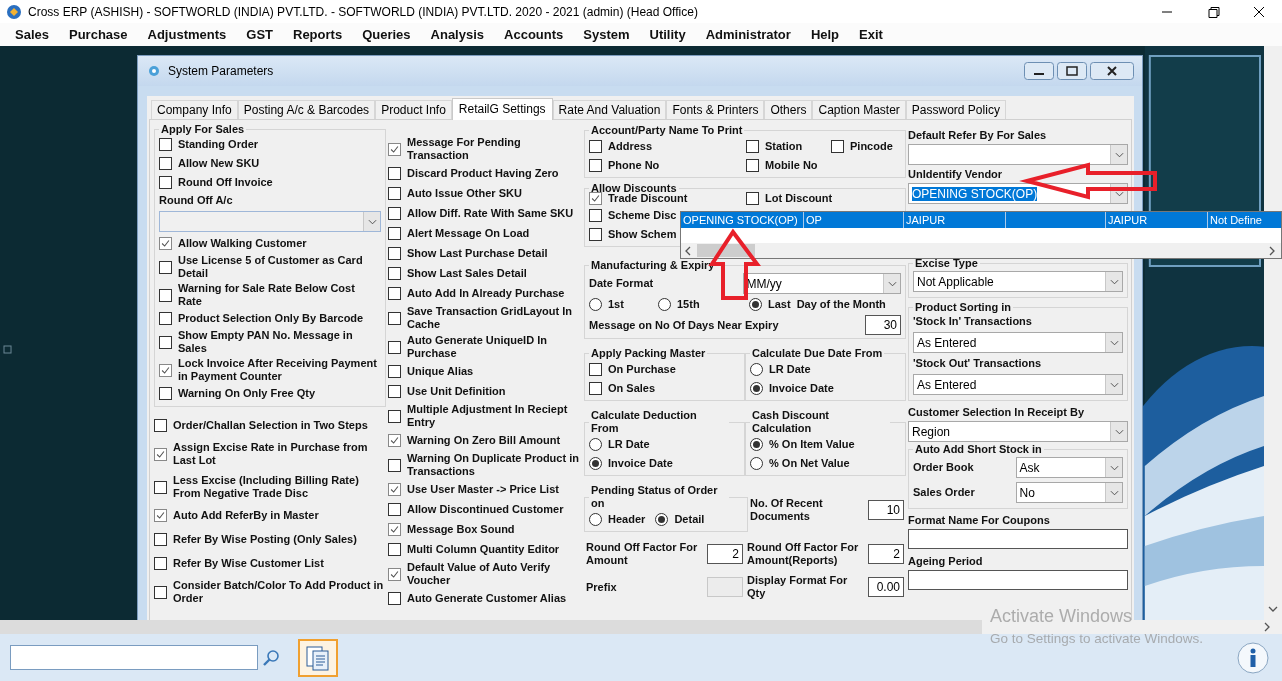  Describe the element at coordinates (1069, 492) in the screenshot. I see `dropdown: No` at that location.